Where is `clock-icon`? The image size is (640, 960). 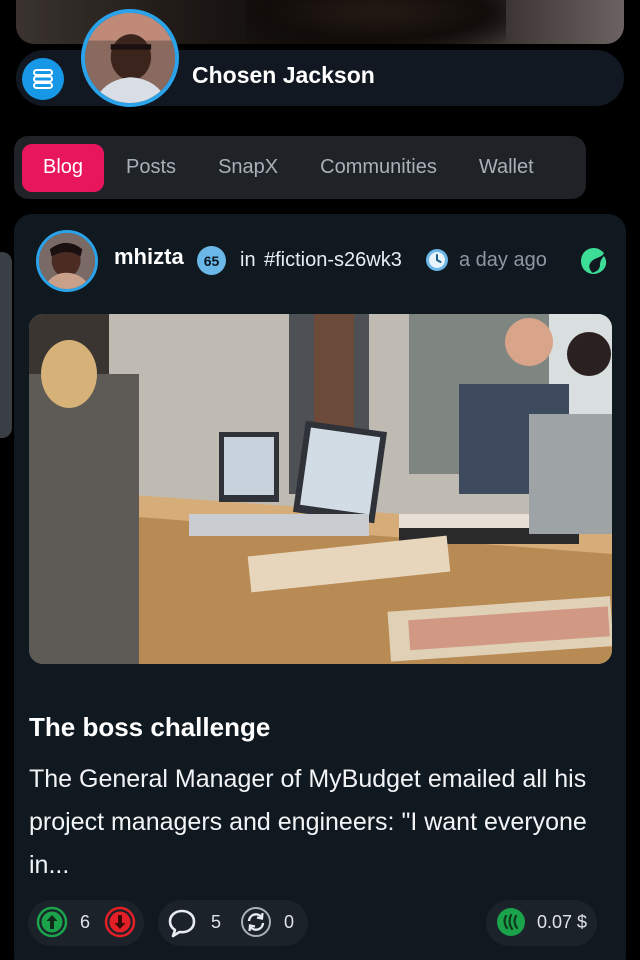 clock-icon is located at coordinates (437, 260).